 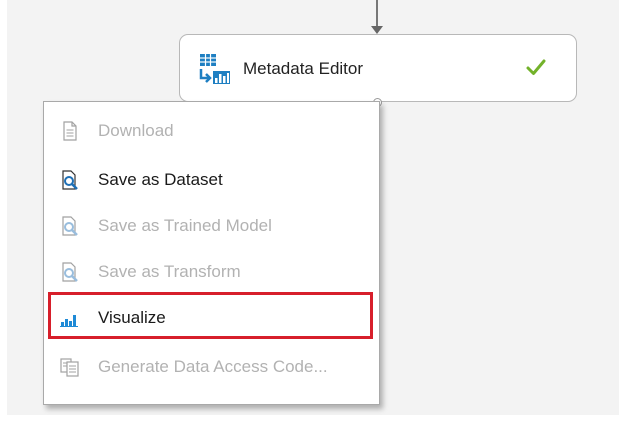 I want to click on metadata-editor-module: Metadata Editor, so click(x=378, y=70).